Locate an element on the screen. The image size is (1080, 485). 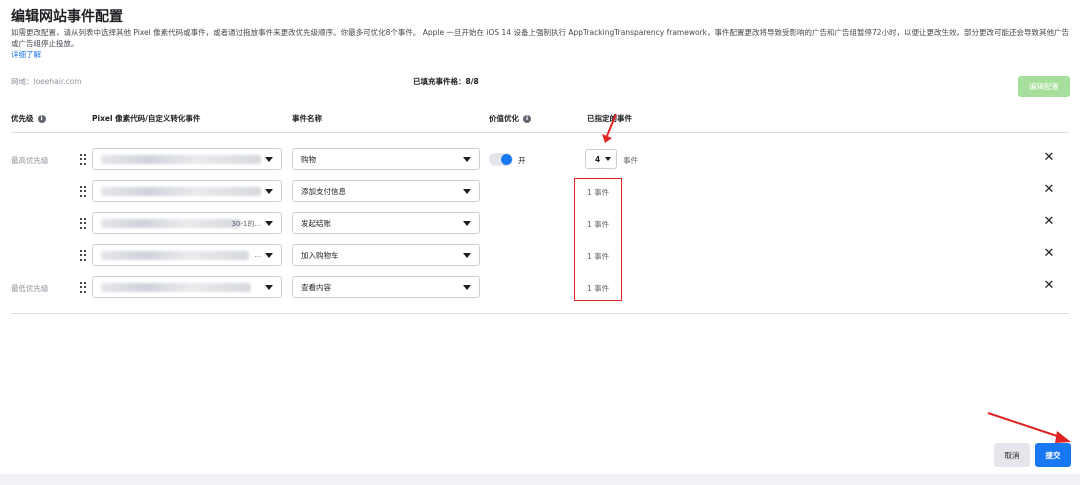
event-count-select: 4 is located at coordinates (601, 159).